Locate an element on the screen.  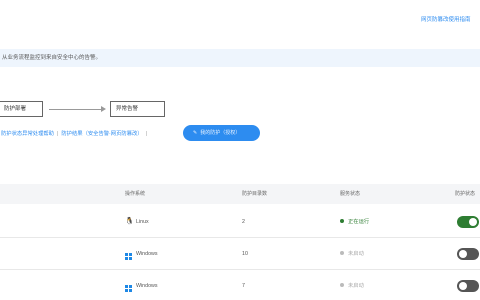
abnormal-help-link: 防护状态异常处理帮助 is located at coordinates (27, 134).